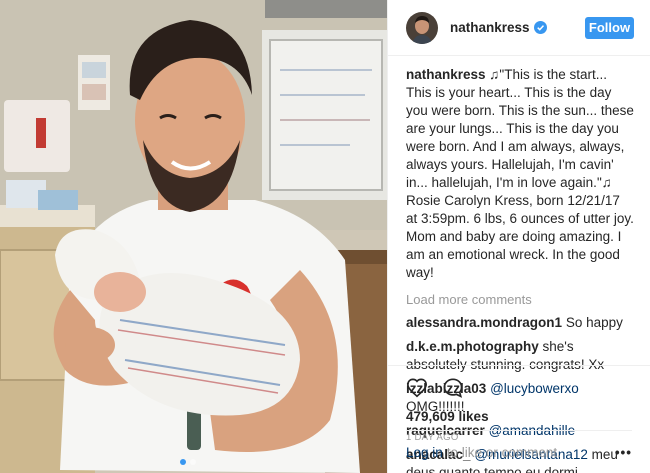 The width and height of the screenshot is (650, 473). I want to click on login-prompt-text: to like or comment., so click(503, 452).